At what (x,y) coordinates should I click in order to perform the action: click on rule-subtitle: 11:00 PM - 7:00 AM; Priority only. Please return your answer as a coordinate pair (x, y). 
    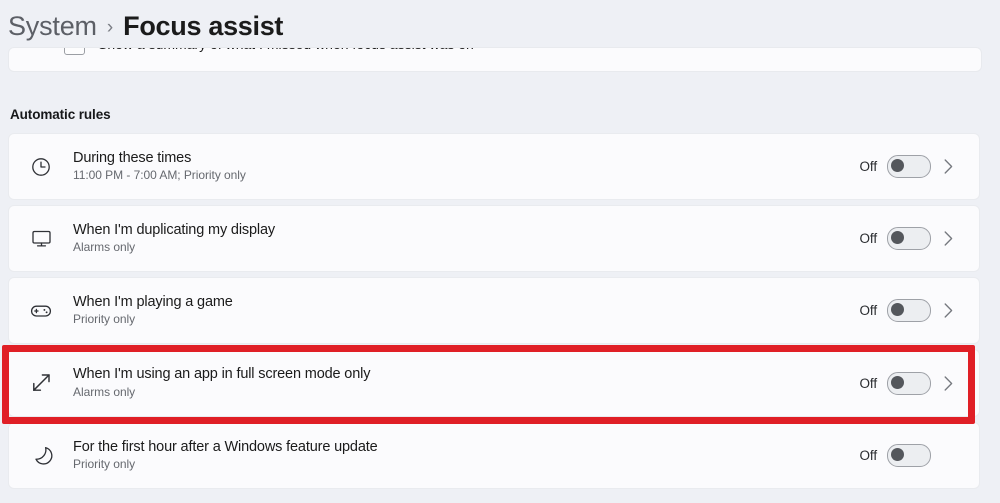
    Looking at the image, I should click on (159, 175).